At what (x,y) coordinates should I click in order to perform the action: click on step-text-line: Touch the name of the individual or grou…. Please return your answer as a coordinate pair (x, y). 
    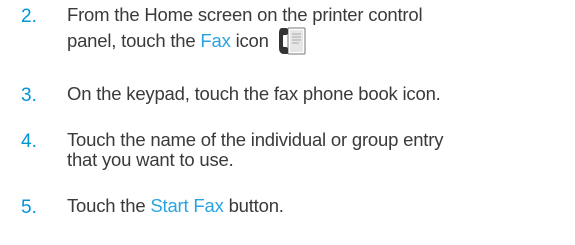
    Looking at the image, I should click on (255, 139).